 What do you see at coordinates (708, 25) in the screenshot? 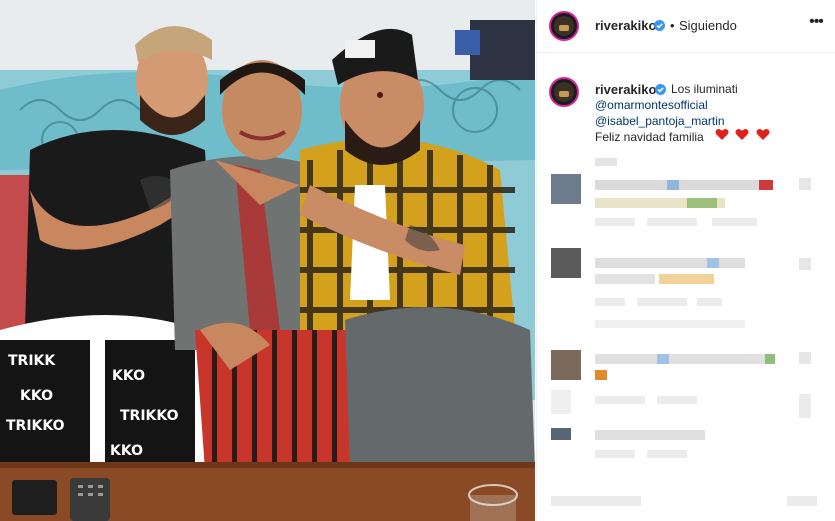
I see `following-button: Siguiendo` at bounding box center [708, 25].